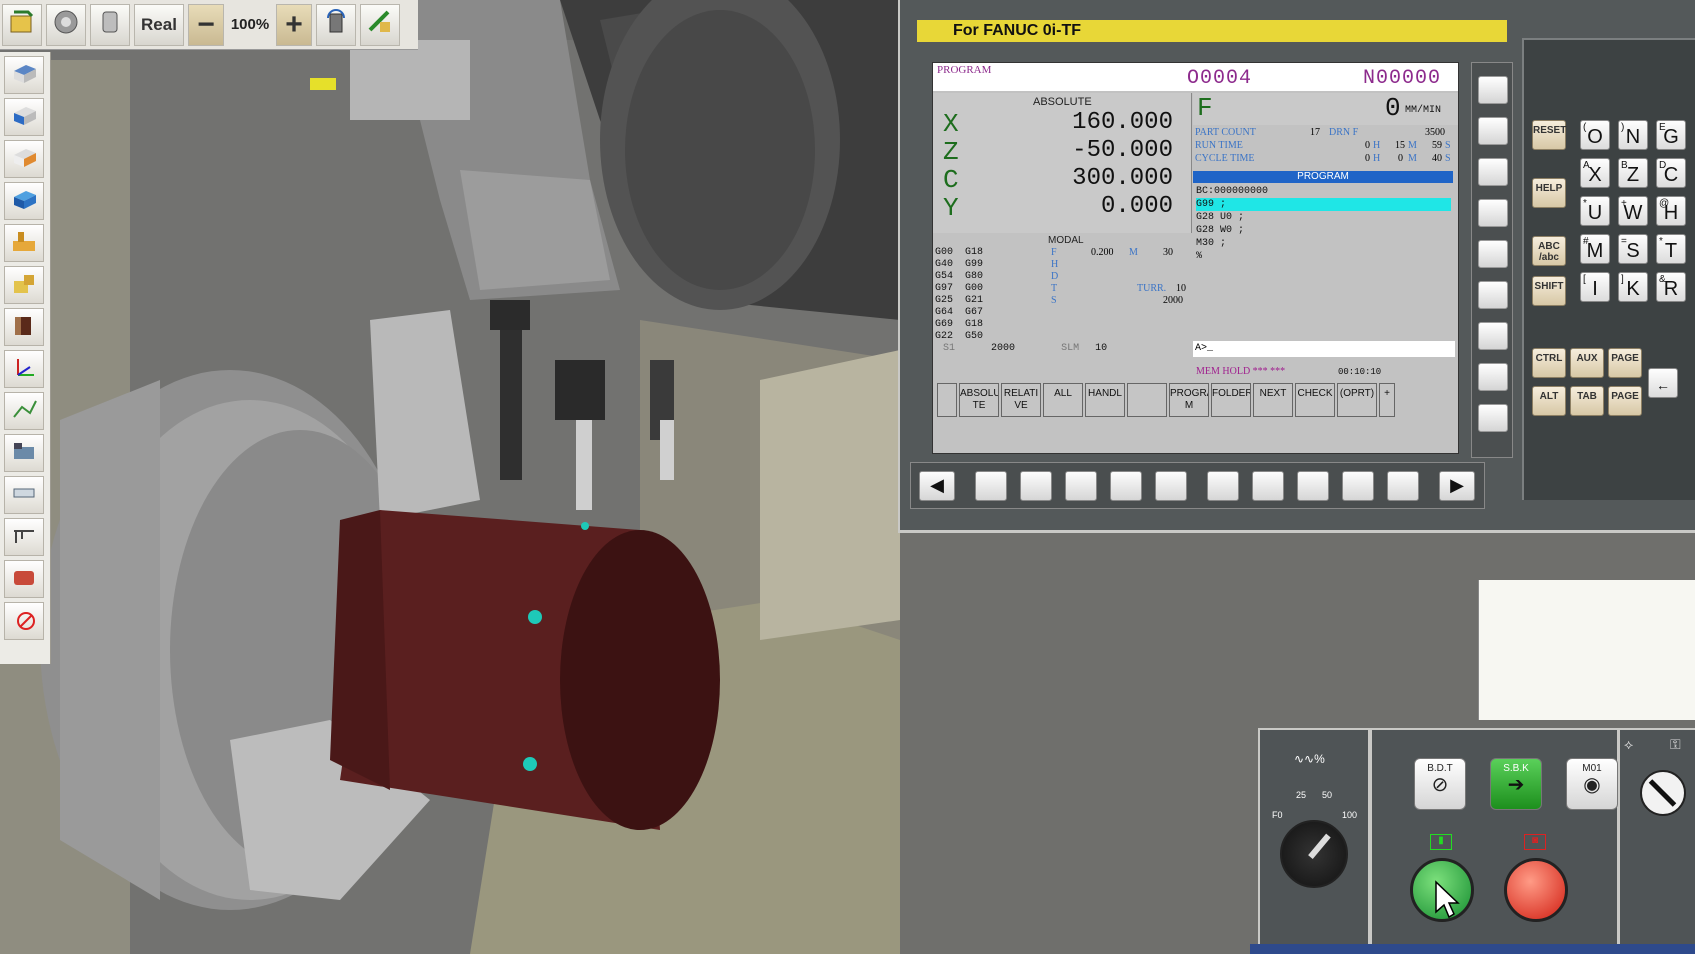  I want to click on section-button, so click(24, 453).